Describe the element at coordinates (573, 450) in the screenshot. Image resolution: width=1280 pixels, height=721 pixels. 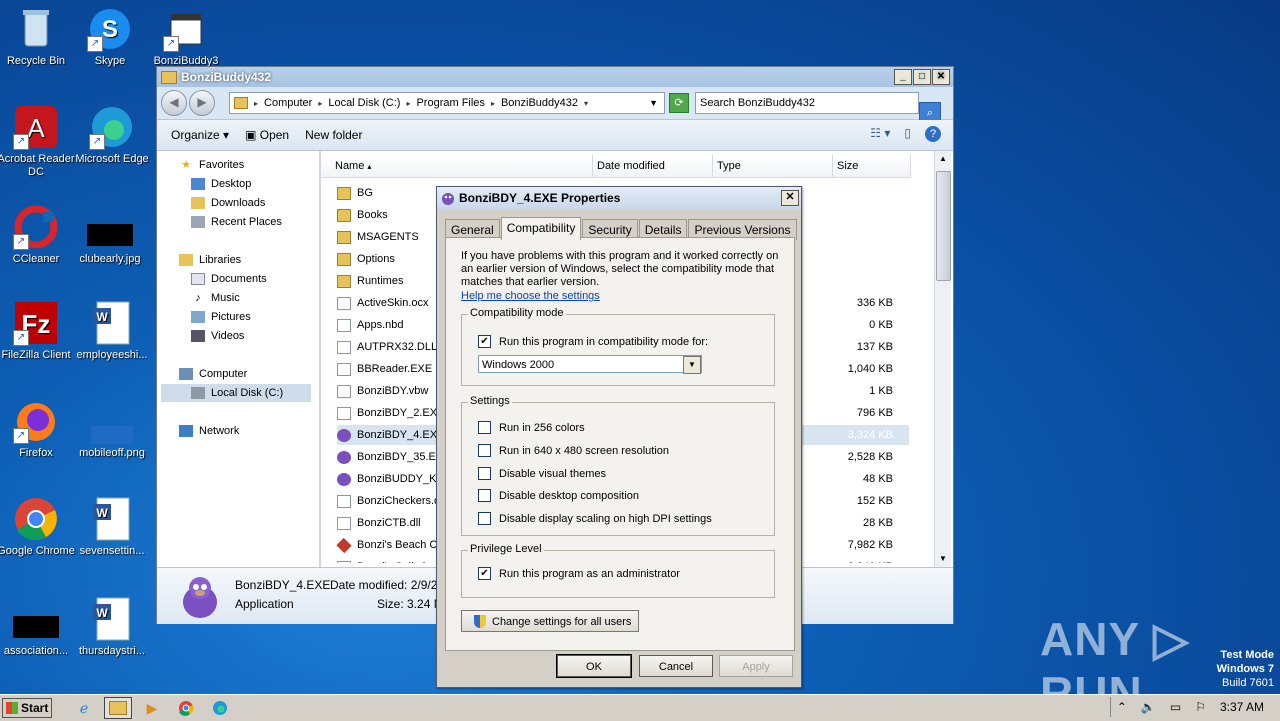
I see `setting-checkbox-640x480: Run in 640 x 480 screen resolution` at that location.